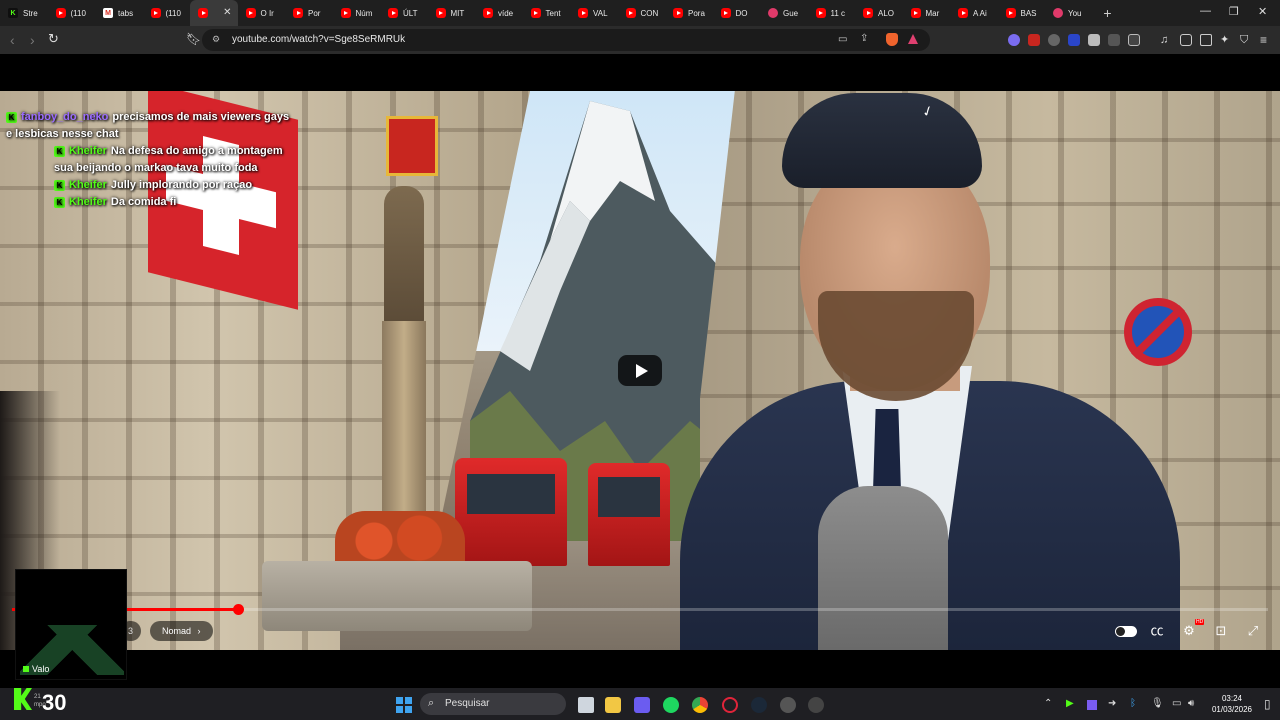 The image size is (1280, 720). What do you see at coordinates (1134, 40) in the screenshot?
I see `screenshot-icon` at bounding box center [1134, 40].